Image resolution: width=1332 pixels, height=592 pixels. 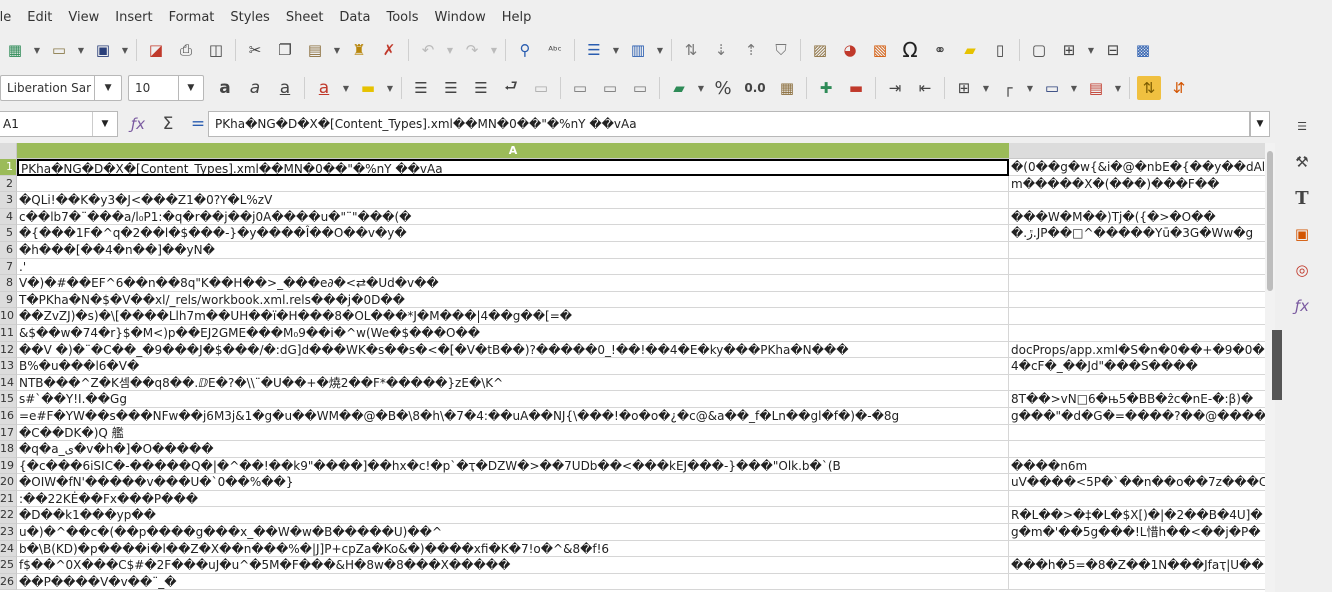 I want to click on menu-styles: Styles, so click(x=249, y=17).